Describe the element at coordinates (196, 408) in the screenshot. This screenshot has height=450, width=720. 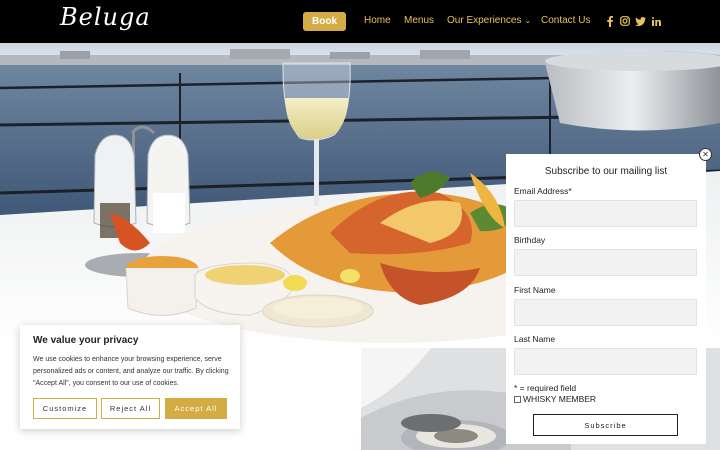
I see `accept-all-button: Accept All` at that location.